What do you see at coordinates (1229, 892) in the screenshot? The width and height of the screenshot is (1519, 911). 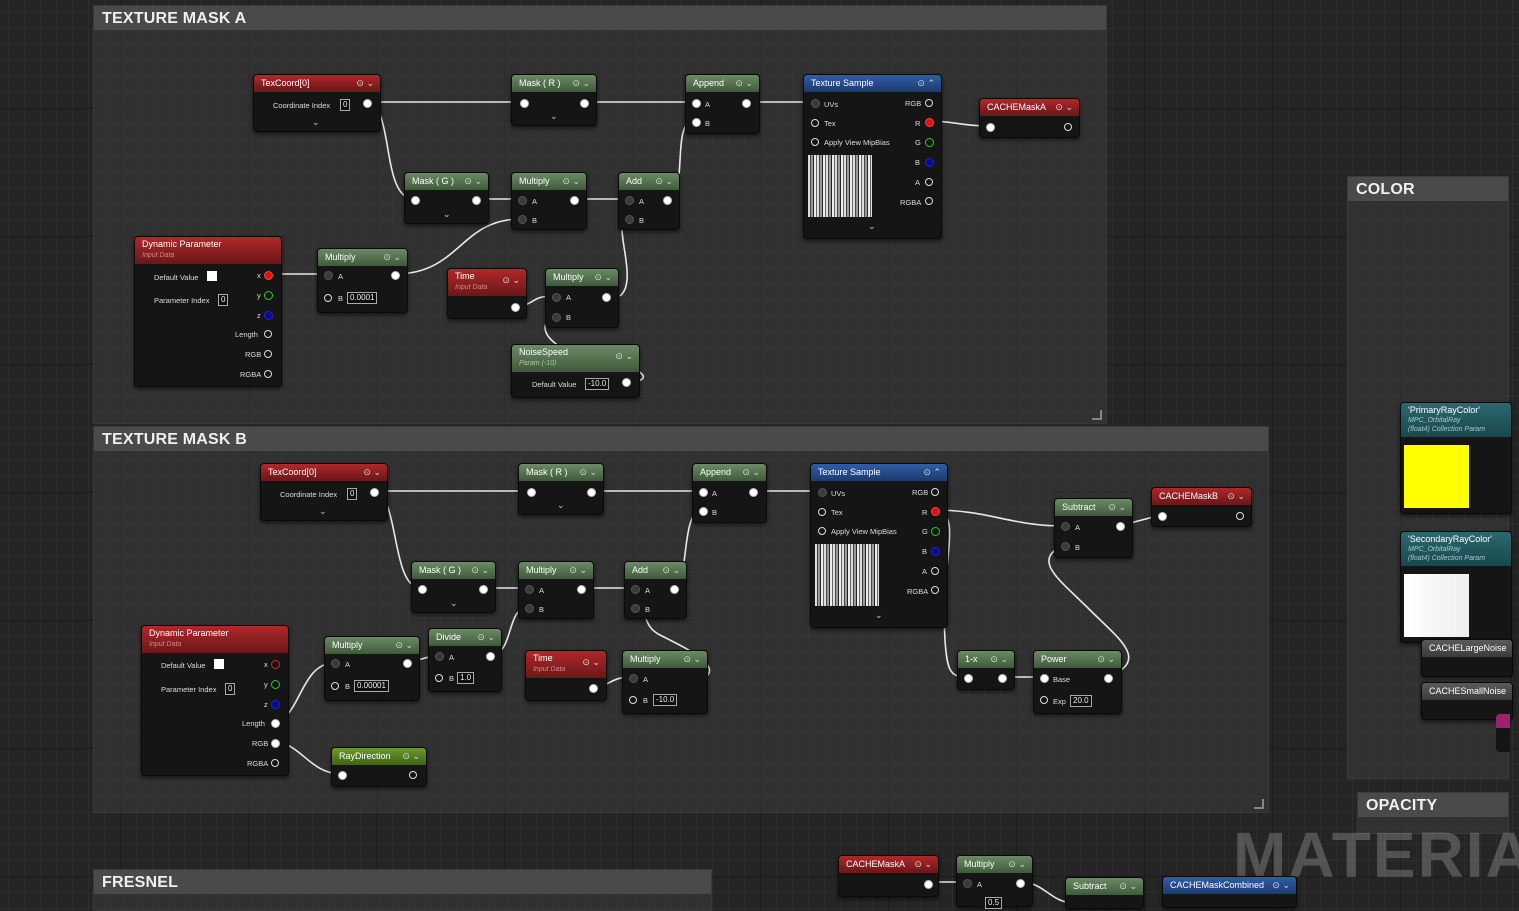 I see `cache-mask-combined-node: CACHEMaskCombined ⊙ ⌄` at bounding box center [1229, 892].